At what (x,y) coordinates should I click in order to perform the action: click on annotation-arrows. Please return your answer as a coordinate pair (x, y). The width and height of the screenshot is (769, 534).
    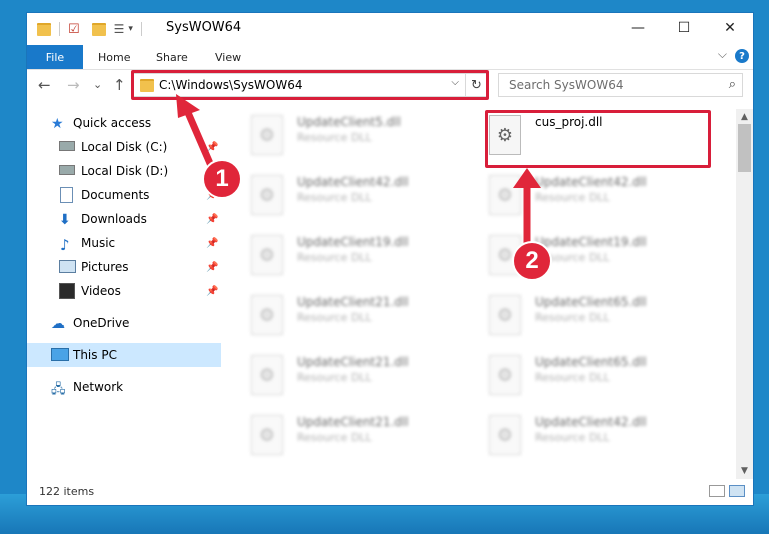
    Looking at the image, I should click on (358, 171).